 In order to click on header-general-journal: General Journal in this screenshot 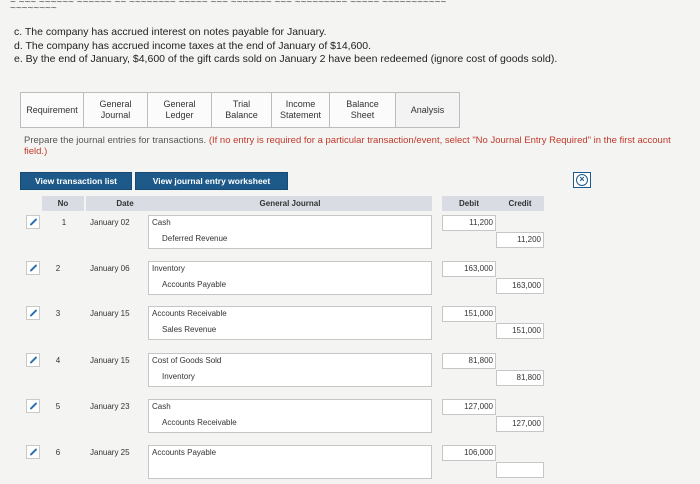, I will do `click(290, 203)`.